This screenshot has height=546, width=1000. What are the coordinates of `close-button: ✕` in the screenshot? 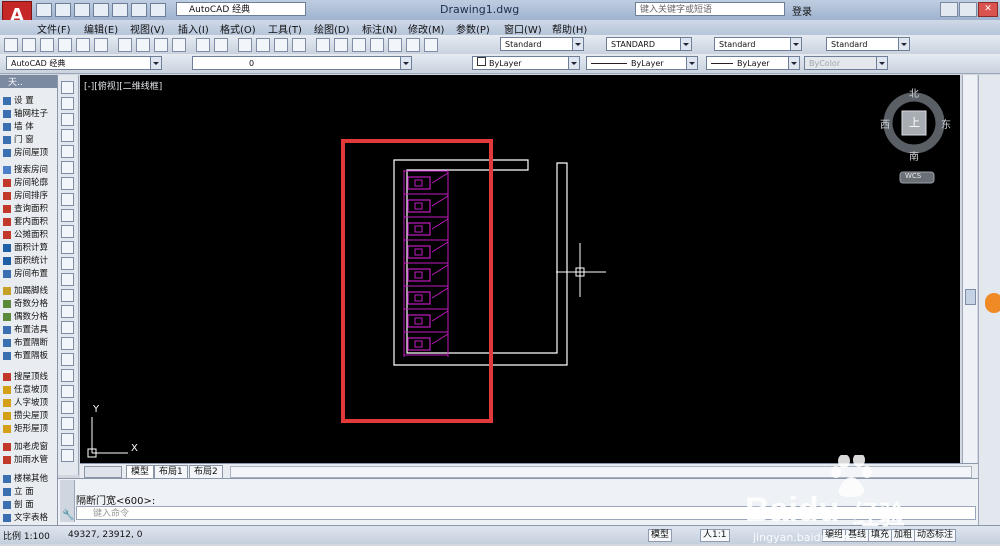 It's located at (988, 9).